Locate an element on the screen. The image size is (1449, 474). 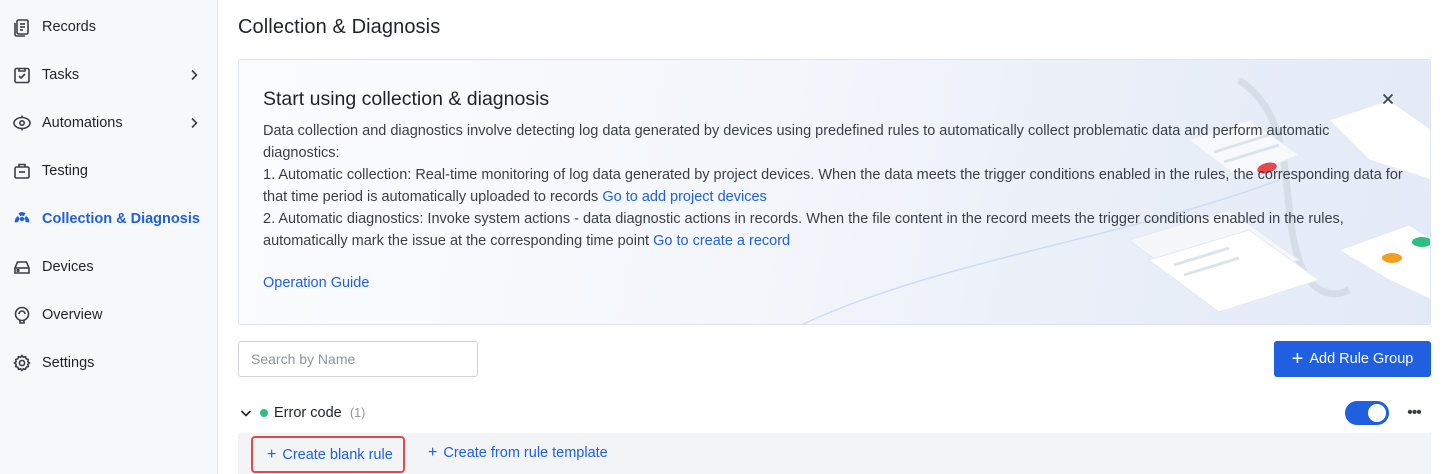
sidebar-item-collection-diagnosis: Collection & Diagnosis is located at coordinates (109, 219).